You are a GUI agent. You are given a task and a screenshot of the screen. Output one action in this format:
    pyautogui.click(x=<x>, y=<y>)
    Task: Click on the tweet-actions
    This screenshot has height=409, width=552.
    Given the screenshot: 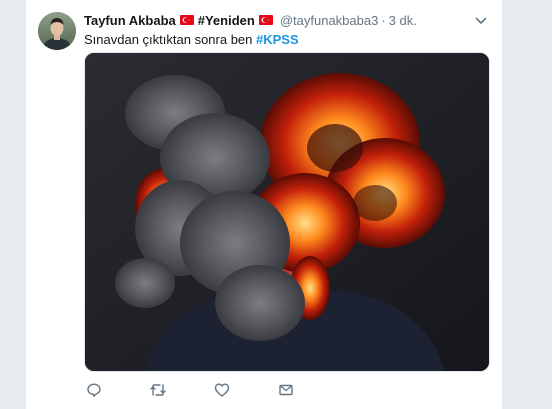 What is the action you would take?
    pyautogui.click(x=234, y=391)
    